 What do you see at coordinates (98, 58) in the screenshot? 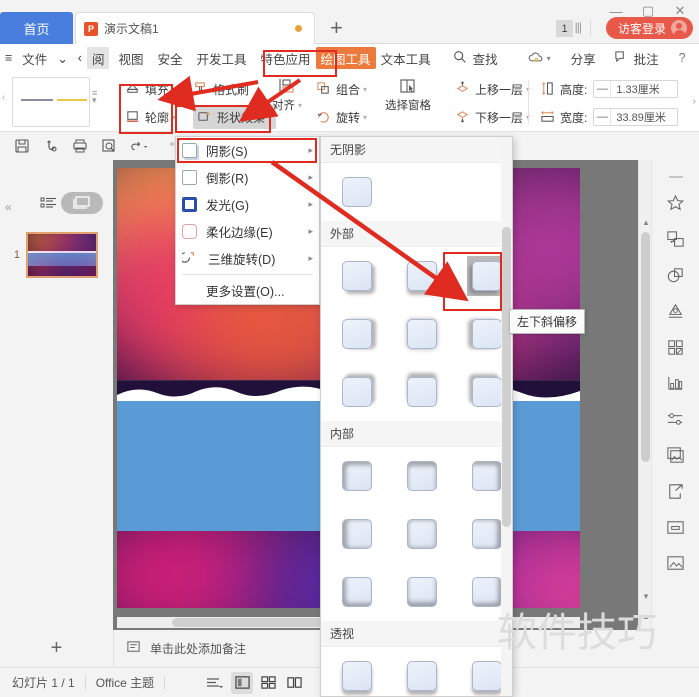
I see `menu-item-read: 阅` at bounding box center [98, 58].